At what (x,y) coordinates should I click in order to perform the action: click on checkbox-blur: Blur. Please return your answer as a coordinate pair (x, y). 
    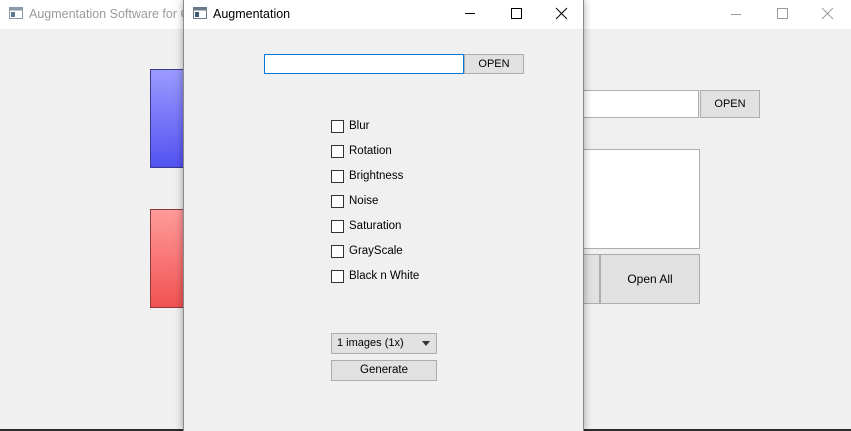
    Looking at the image, I should click on (350, 126).